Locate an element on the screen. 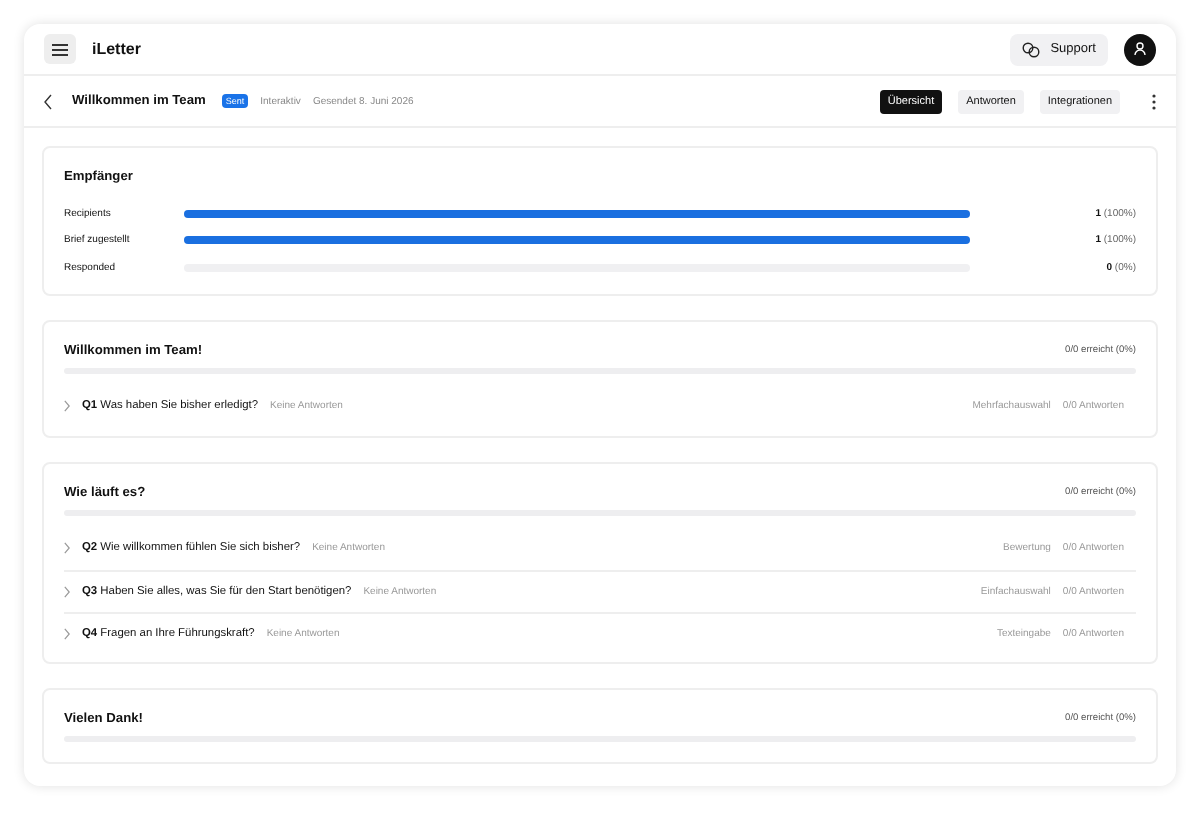 The width and height of the screenshot is (1200, 814). chat-bubbles-icon is located at coordinates (1031, 49).